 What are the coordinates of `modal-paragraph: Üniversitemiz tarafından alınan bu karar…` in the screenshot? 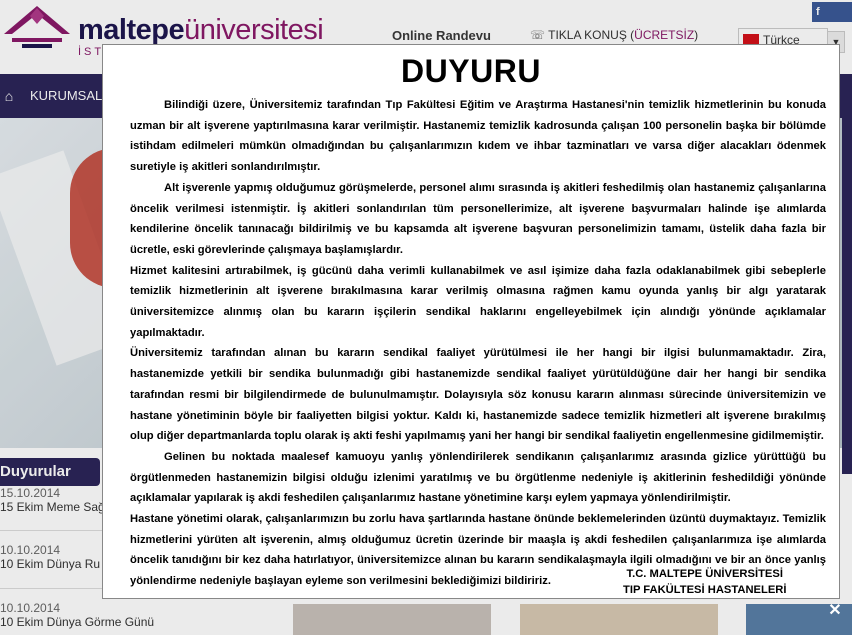 It's located at (478, 395).